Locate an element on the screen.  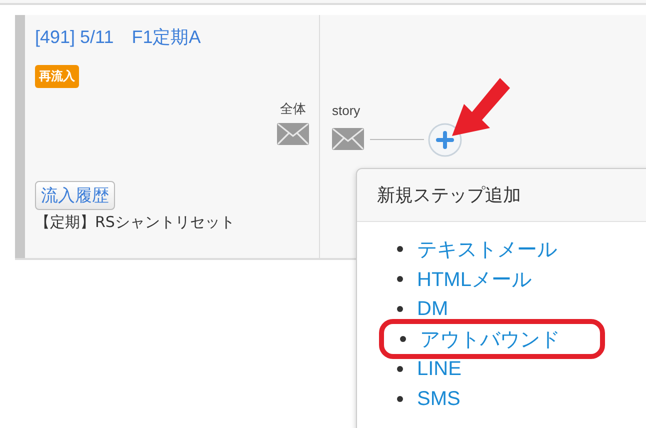
step-type-link: HTMLメール is located at coordinates (474, 279).